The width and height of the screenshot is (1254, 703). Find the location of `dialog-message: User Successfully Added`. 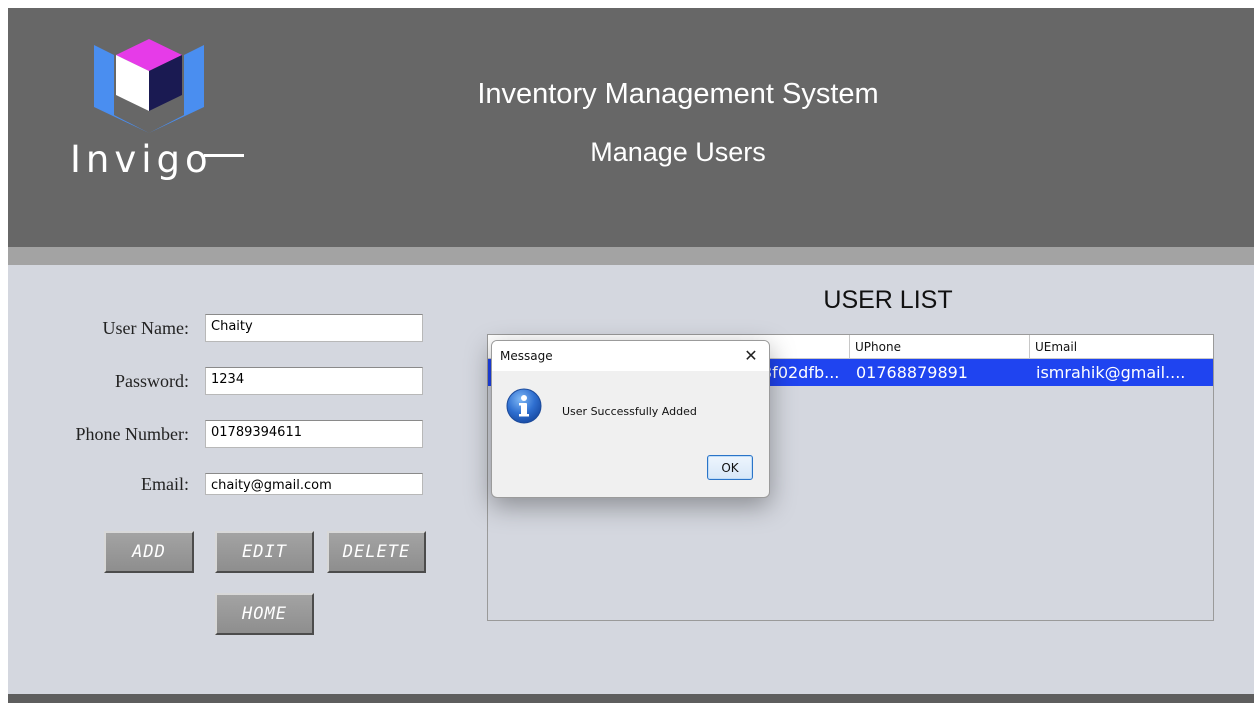

dialog-message: User Successfully Added is located at coordinates (629, 411).